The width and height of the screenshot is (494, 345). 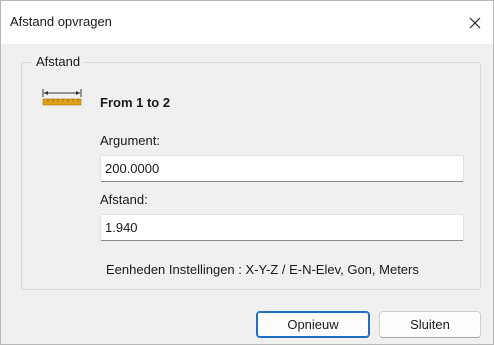 I want to click on opnieuw-button: Opnieuw, so click(x=313, y=324).